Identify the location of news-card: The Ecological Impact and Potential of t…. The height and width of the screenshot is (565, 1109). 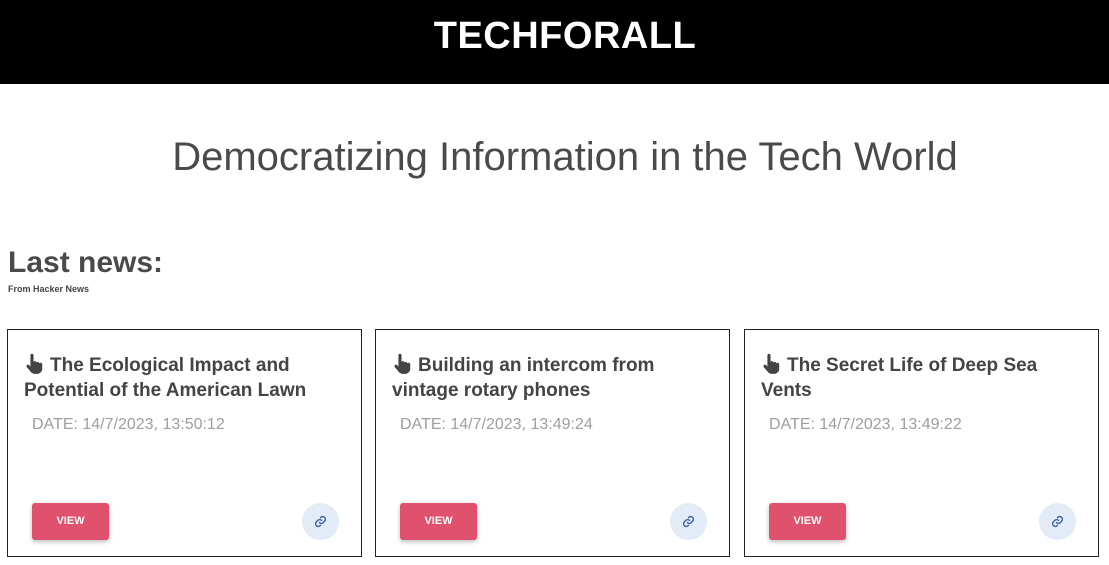
(184, 443).